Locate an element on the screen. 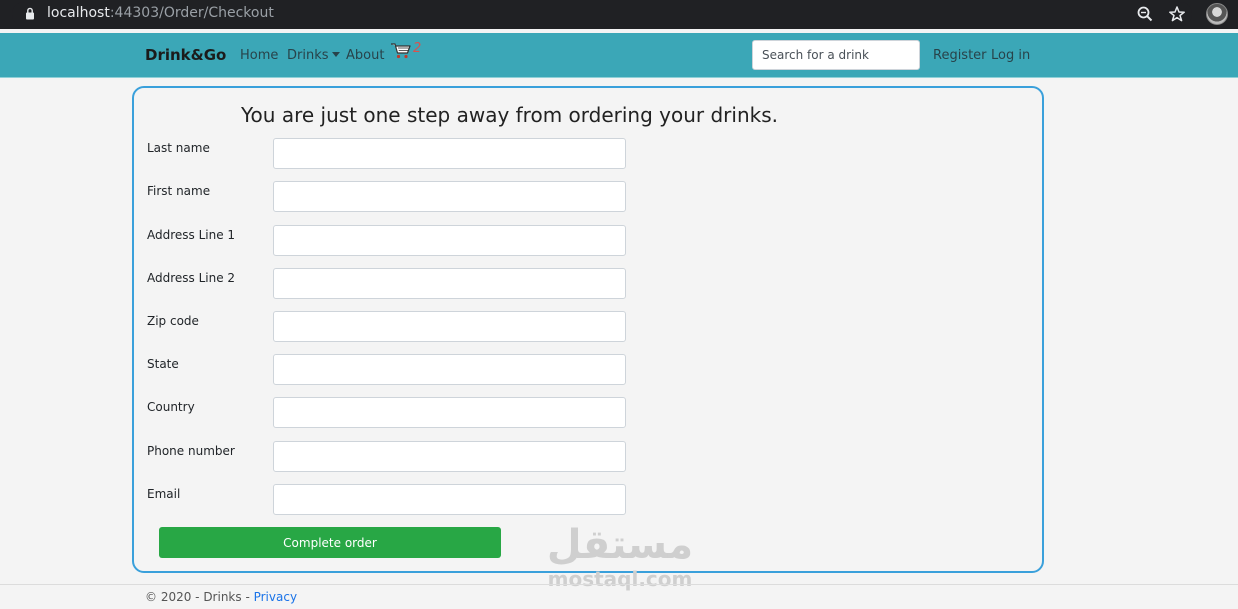 The height and width of the screenshot is (609, 1238). nav-drinks-dropdown: Drinks is located at coordinates (313, 55).